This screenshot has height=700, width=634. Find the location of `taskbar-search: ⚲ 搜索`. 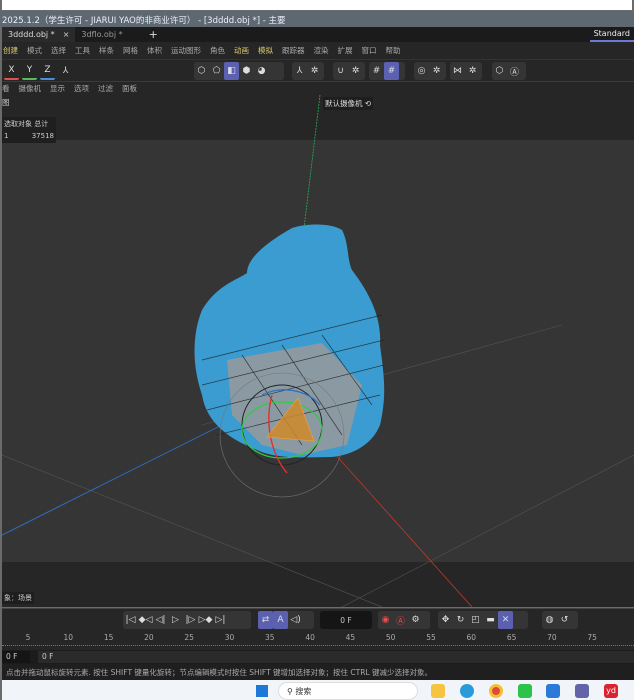

taskbar-search: ⚲ 搜索 is located at coordinates (348, 691).